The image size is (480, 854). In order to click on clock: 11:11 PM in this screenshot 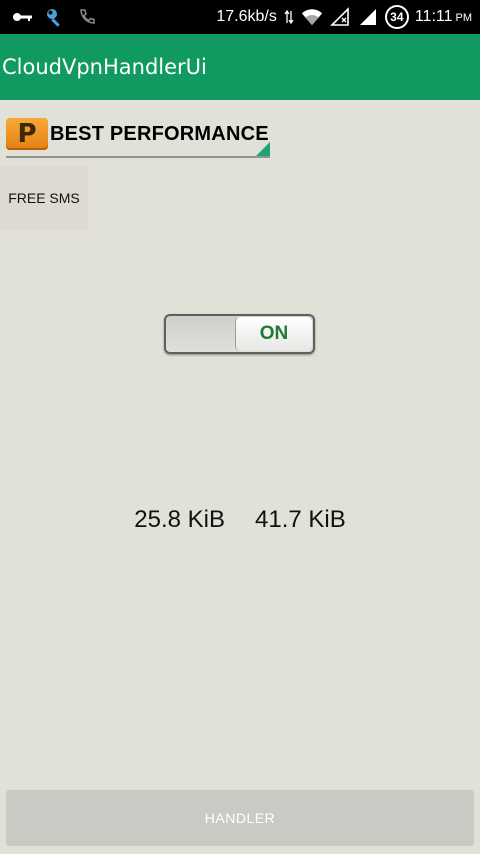, I will do `click(443, 17)`.